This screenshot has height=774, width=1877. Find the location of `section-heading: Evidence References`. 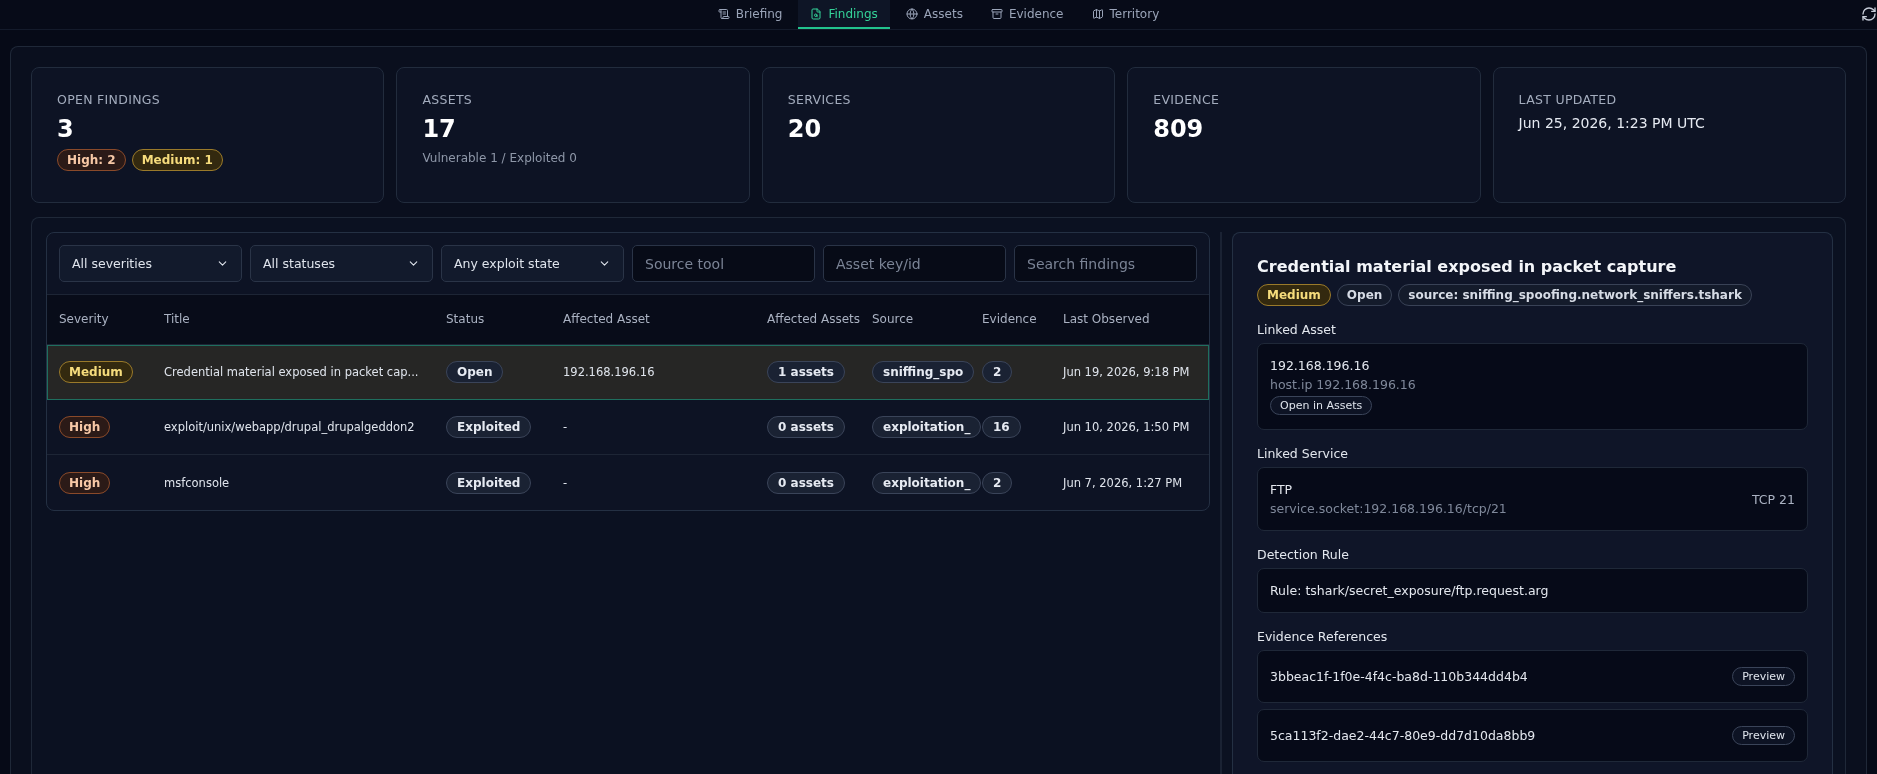

section-heading: Evidence References is located at coordinates (1323, 636).